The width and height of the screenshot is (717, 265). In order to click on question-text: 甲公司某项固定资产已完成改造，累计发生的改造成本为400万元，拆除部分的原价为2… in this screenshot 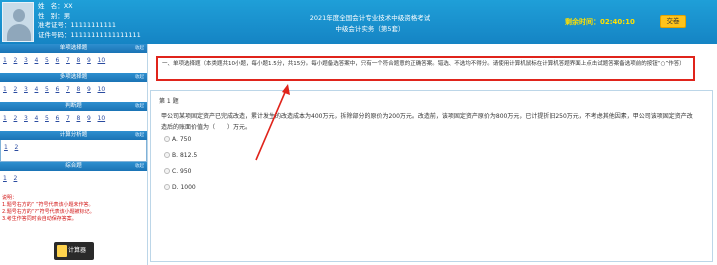, I will do `click(427, 122)`.